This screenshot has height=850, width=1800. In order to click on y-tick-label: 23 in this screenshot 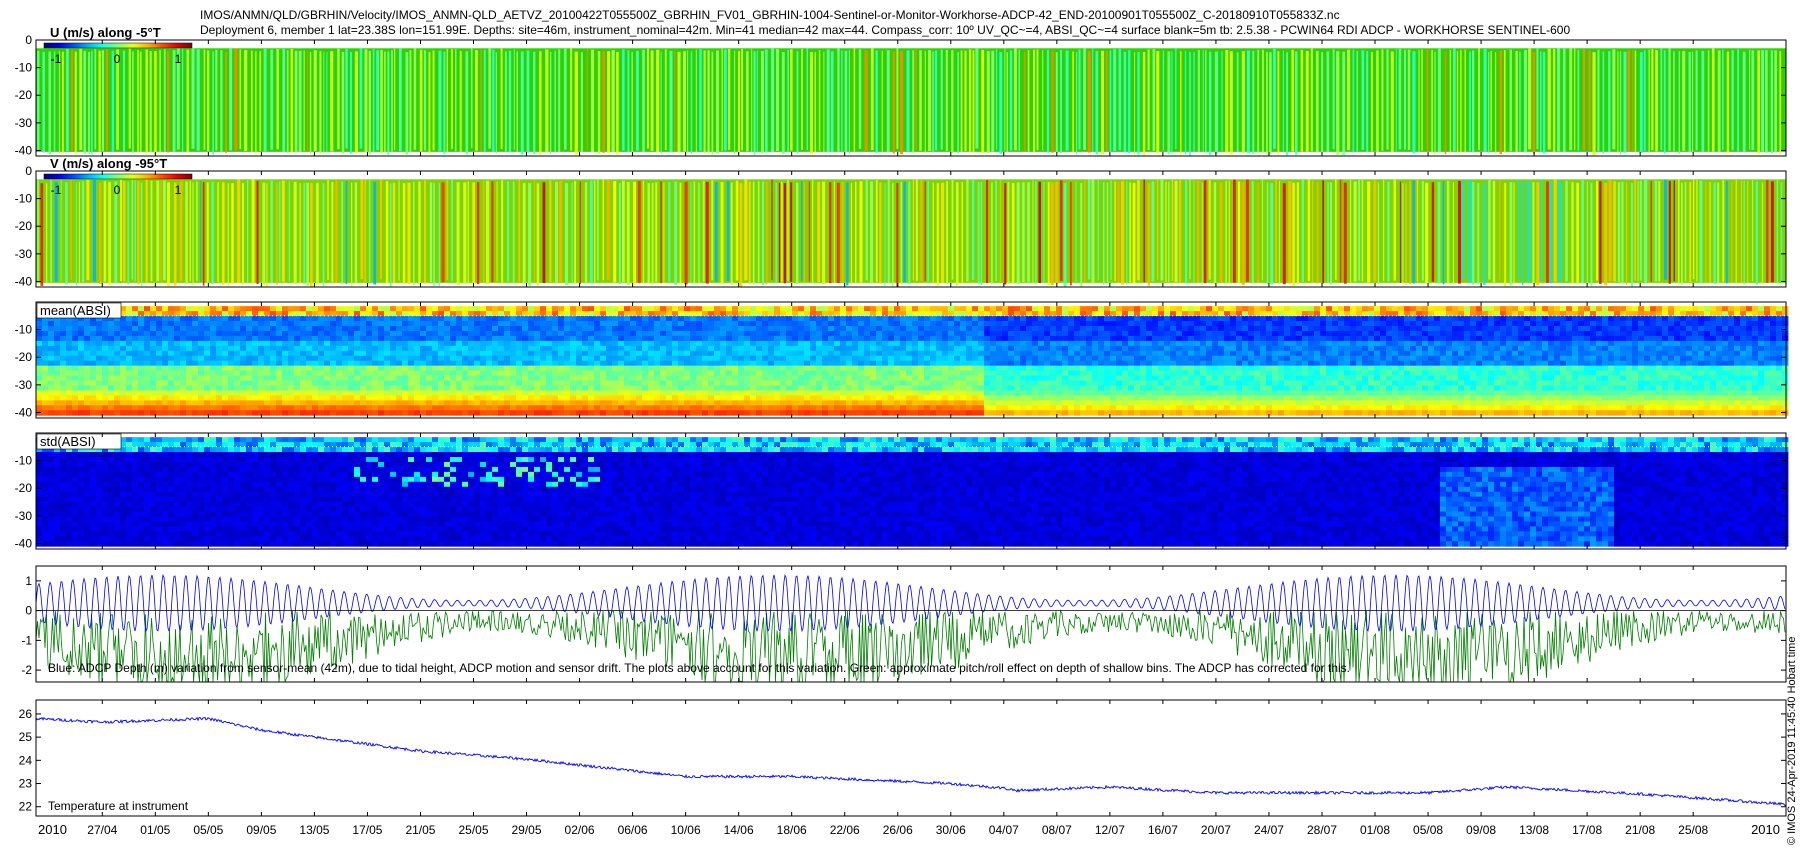, I will do `click(26, 784)`.